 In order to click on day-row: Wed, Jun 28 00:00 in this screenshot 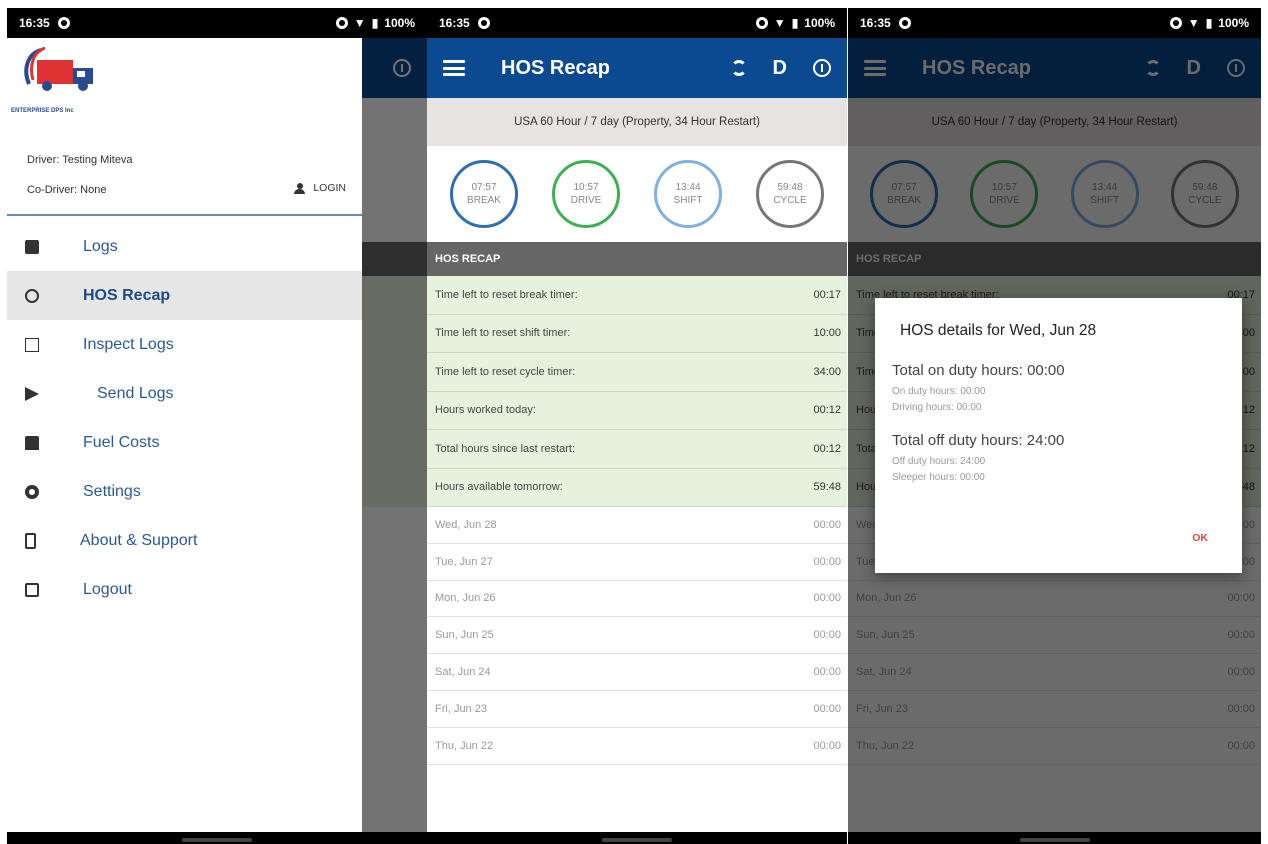, I will do `click(637, 525)`.